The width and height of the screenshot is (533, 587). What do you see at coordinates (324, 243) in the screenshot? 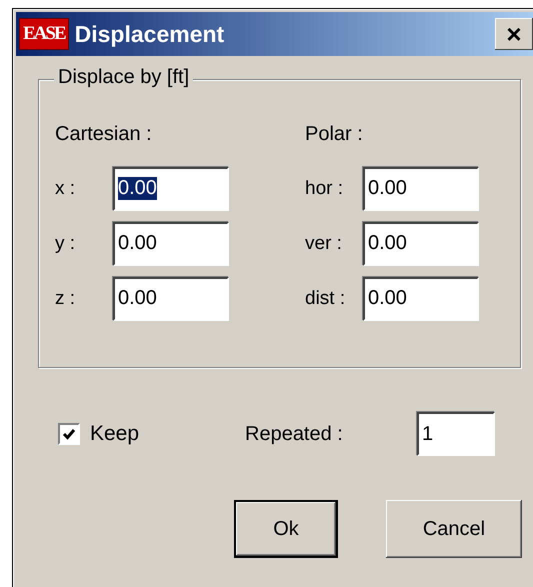
I see `field-label: ver :` at bounding box center [324, 243].